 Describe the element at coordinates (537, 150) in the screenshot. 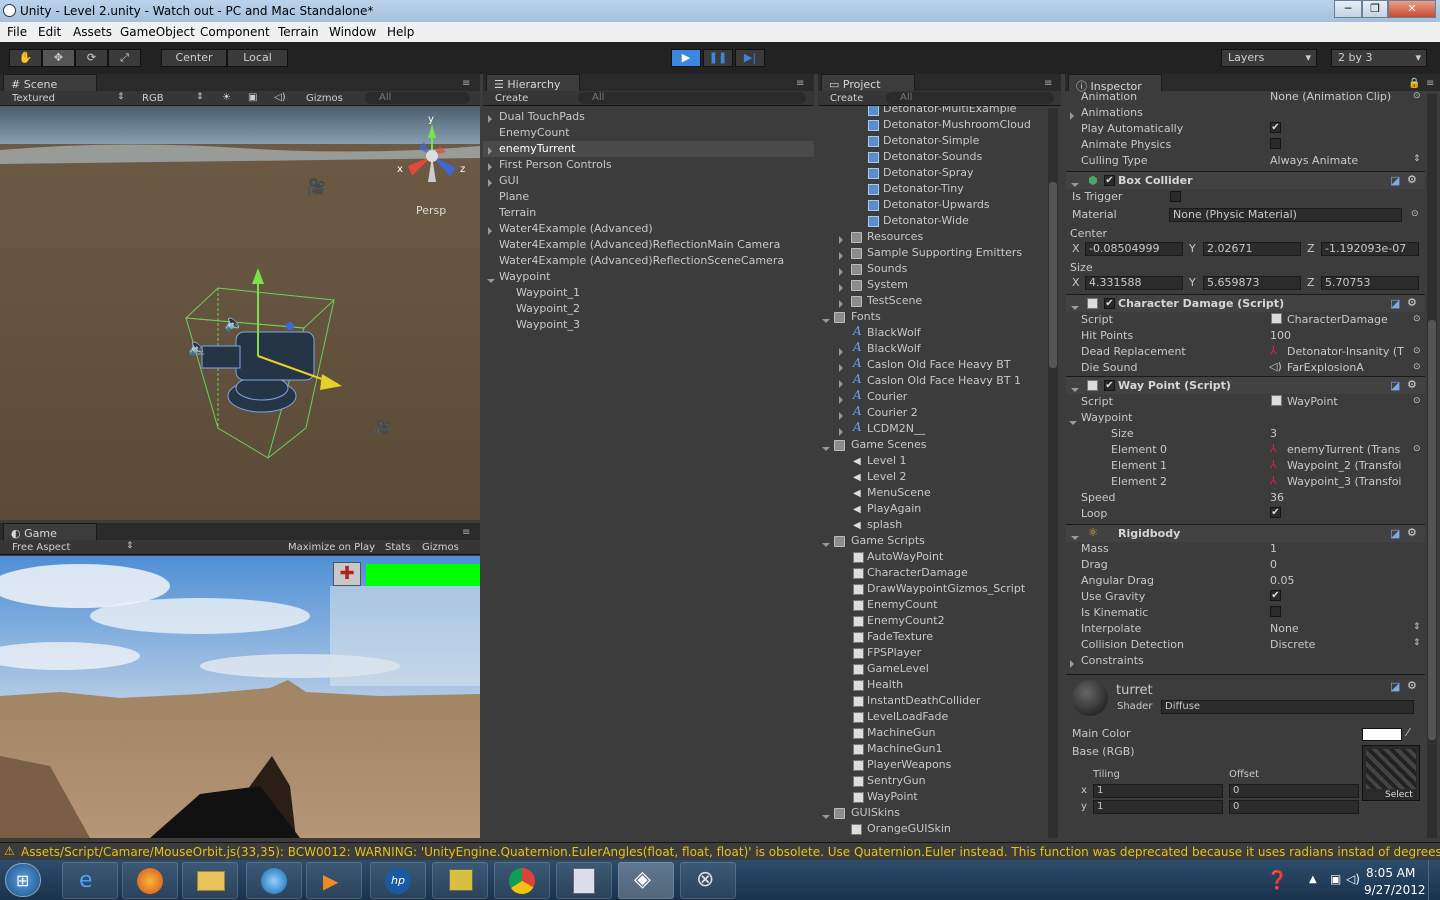

I see `hierarchy-item-selected: enemyTurrent` at that location.